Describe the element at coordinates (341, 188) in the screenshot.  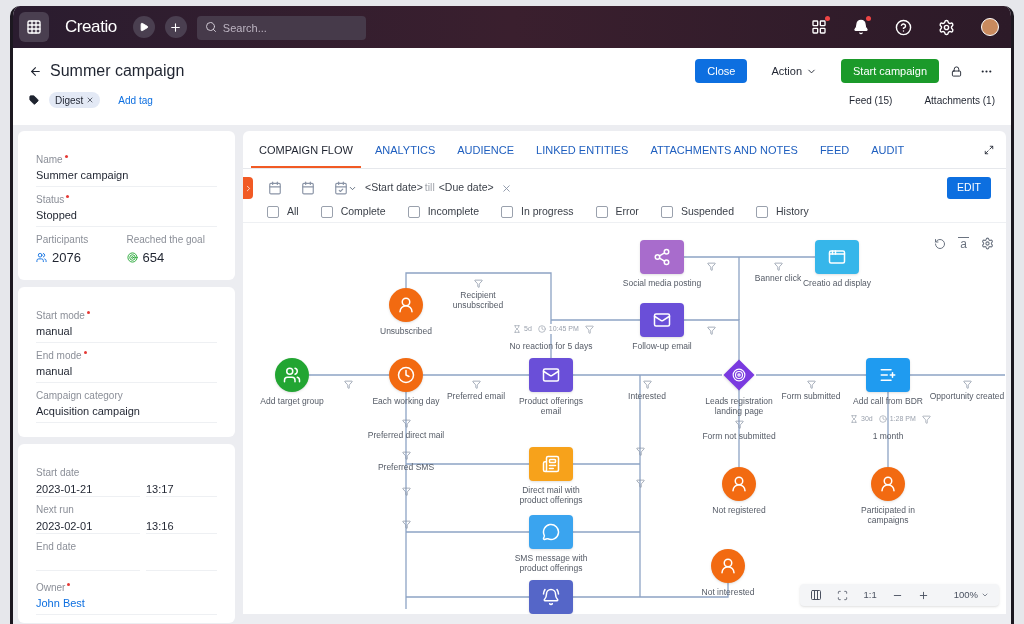
I see `calendar-check-icon` at that location.